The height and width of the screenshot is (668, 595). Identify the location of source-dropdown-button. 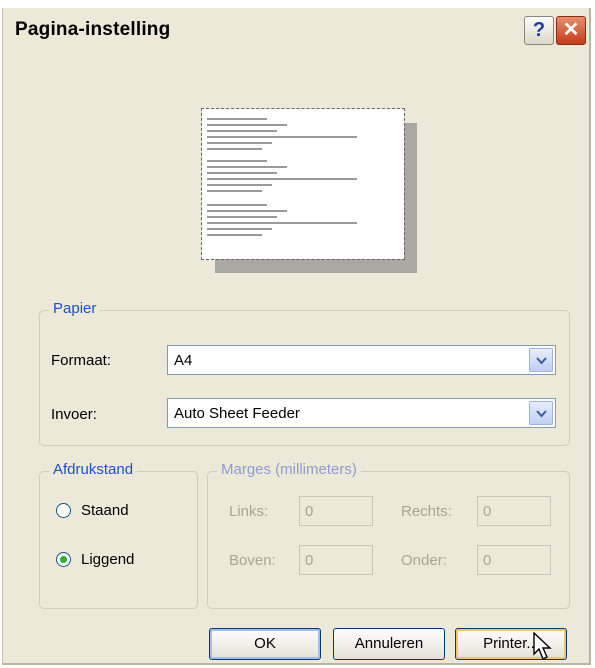
(541, 413).